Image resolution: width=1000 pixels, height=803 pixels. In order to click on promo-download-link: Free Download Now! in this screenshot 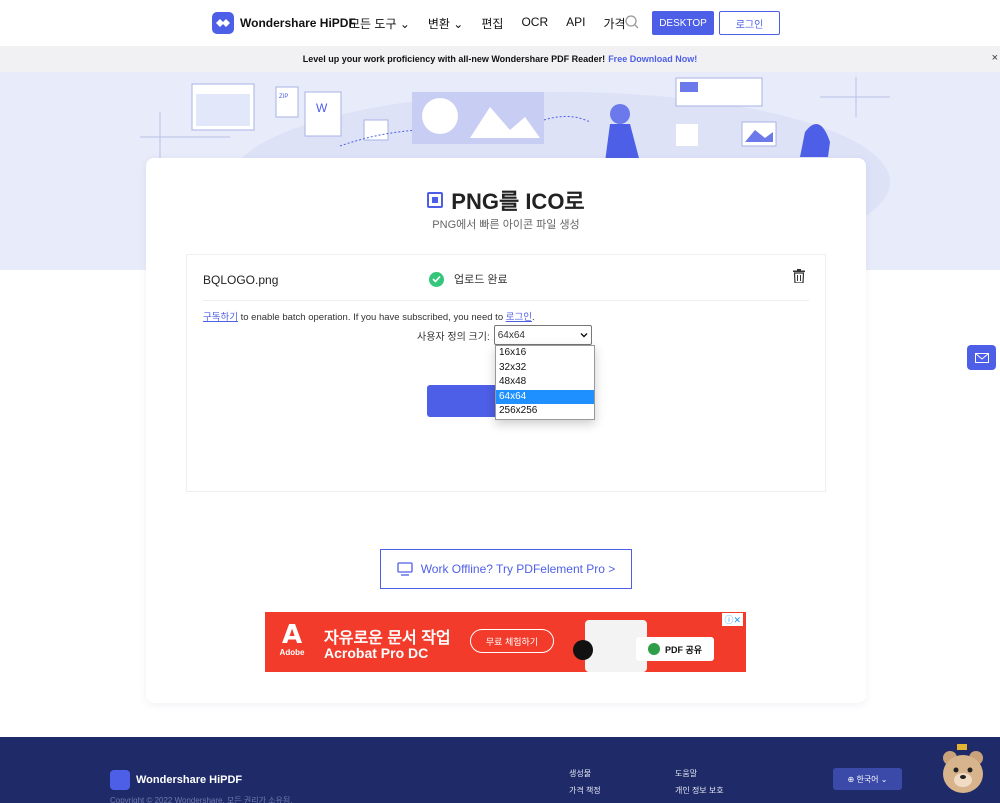, I will do `click(652, 59)`.